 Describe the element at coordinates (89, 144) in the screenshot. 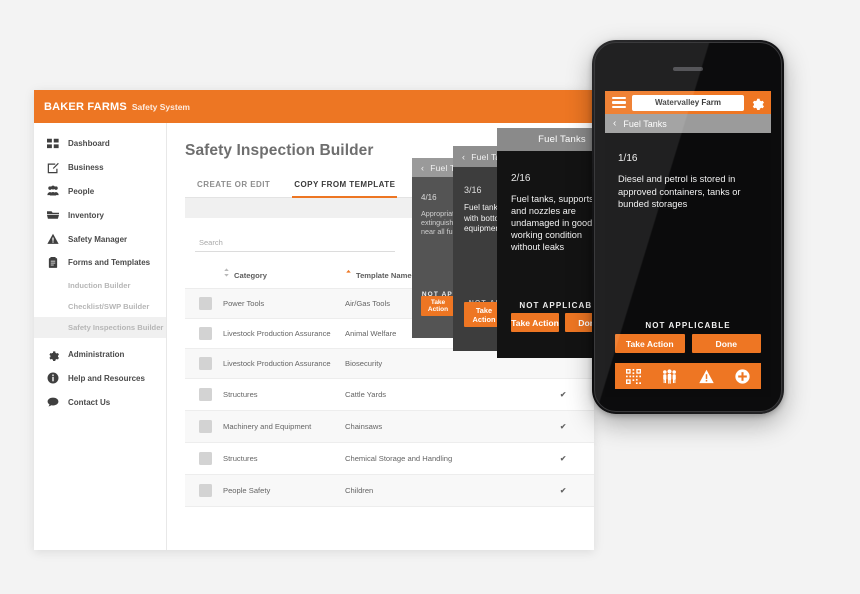

I see `sidebar-label: Dashboard` at that location.